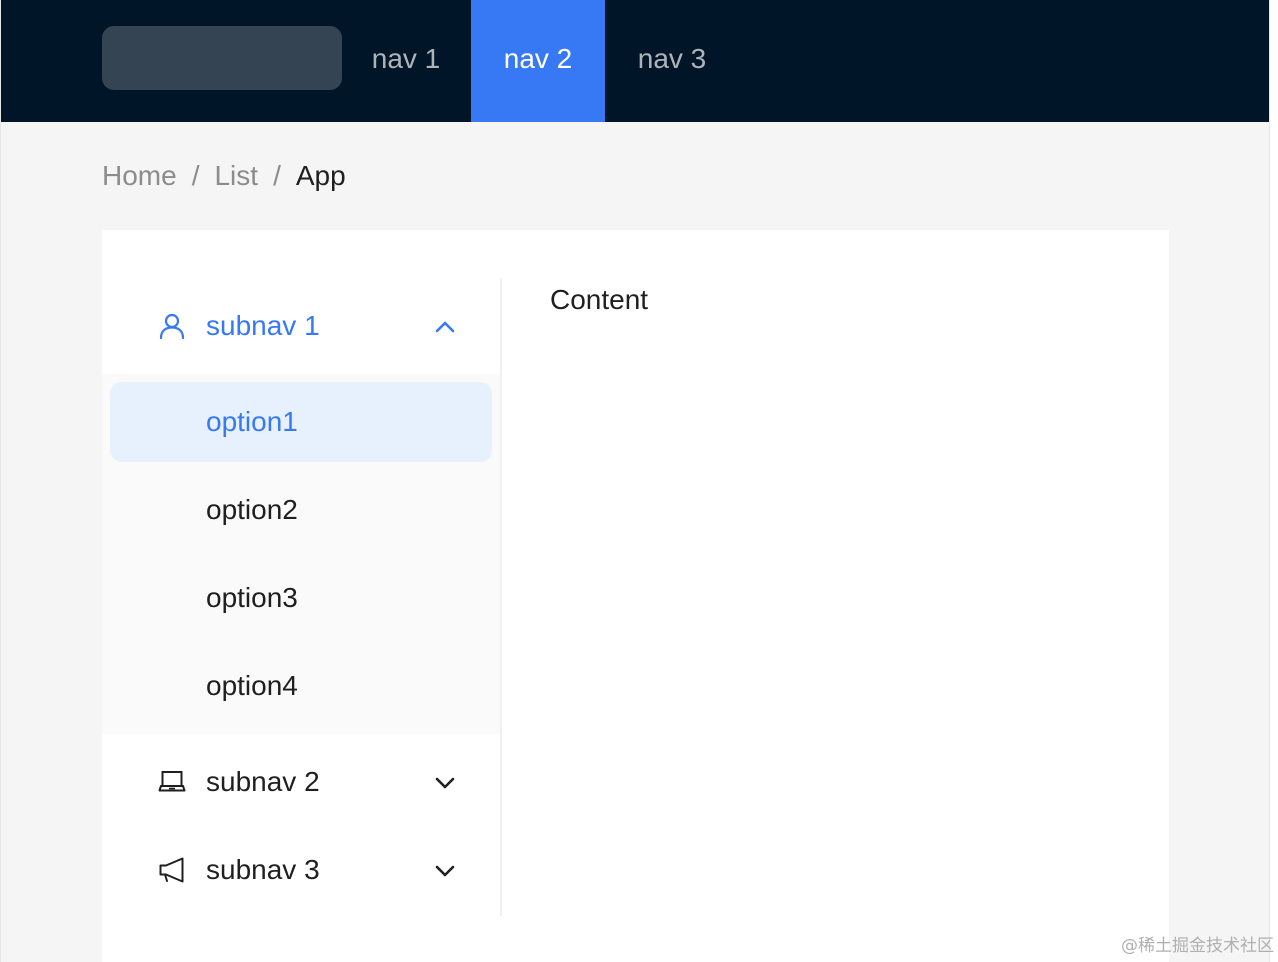 Image resolution: width=1278 pixels, height=962 pixels. What do you see at coordinates (301, 510) in the screenshot?
I see `menu-option-2: option2` at bounding box center [301, 510].